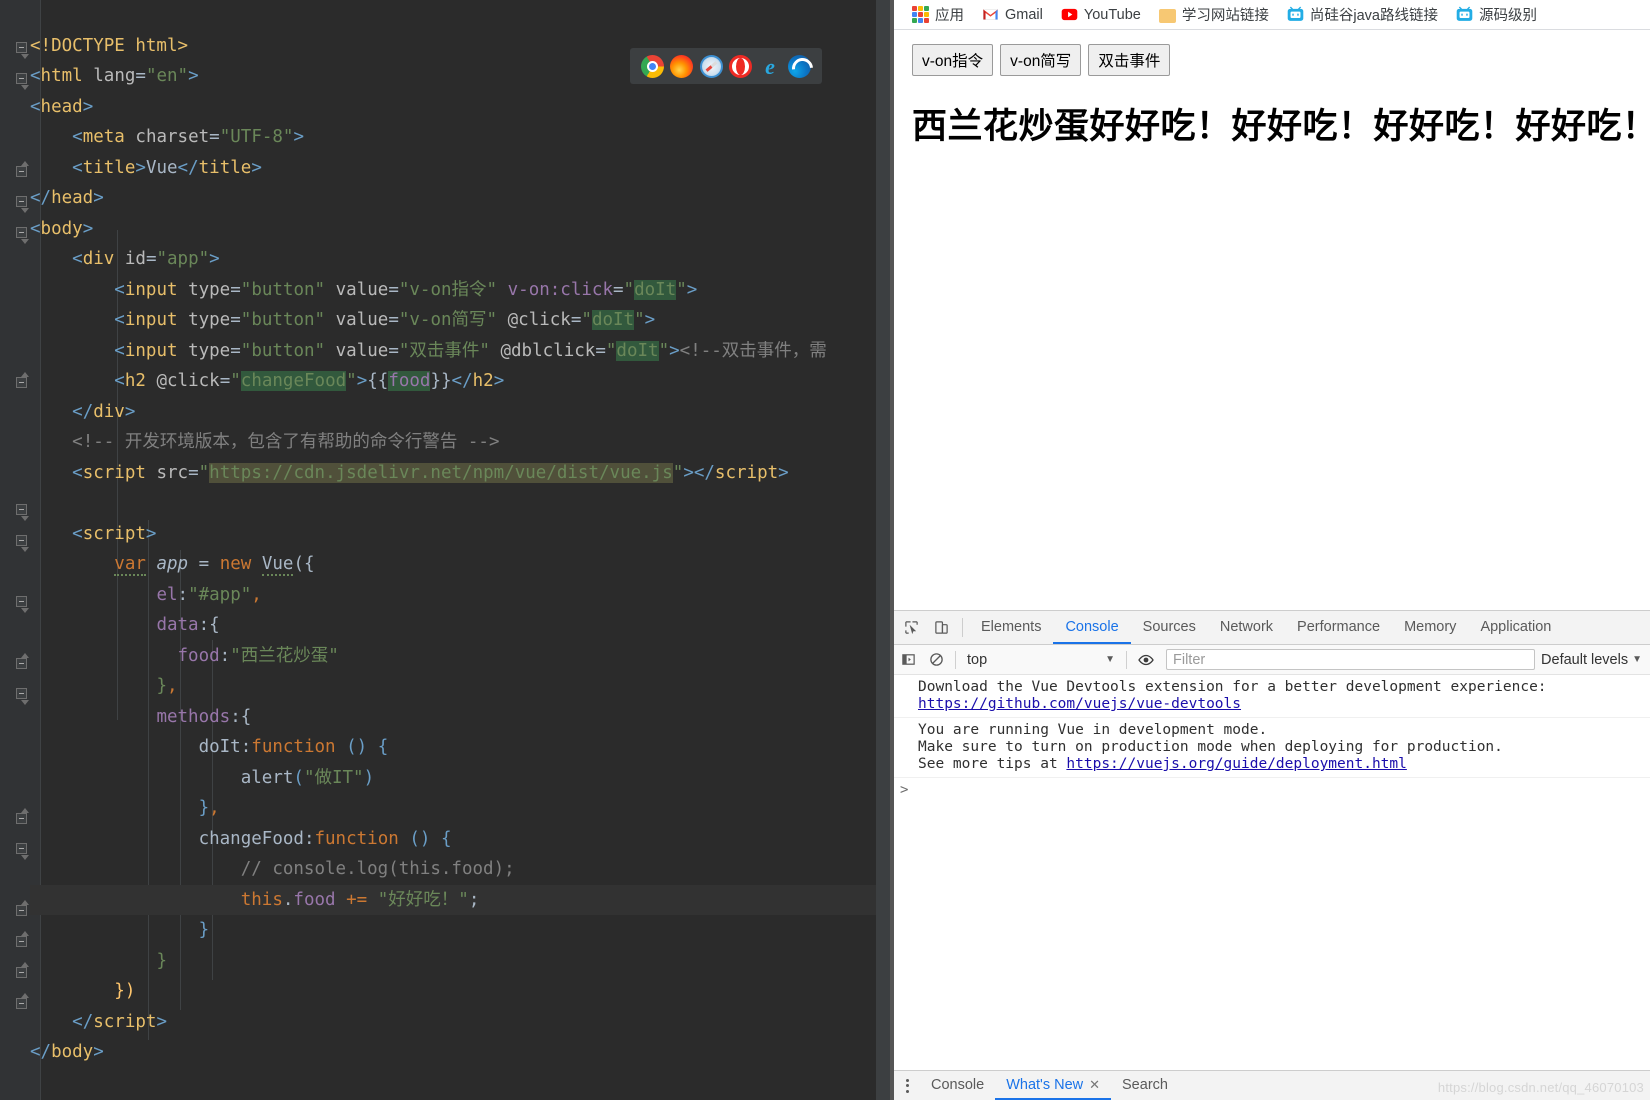 This screenshot has width=1650, height=1100. I want to click on bookmark-java-route: 尚硅谷java路线链接, so click(1362, 14).